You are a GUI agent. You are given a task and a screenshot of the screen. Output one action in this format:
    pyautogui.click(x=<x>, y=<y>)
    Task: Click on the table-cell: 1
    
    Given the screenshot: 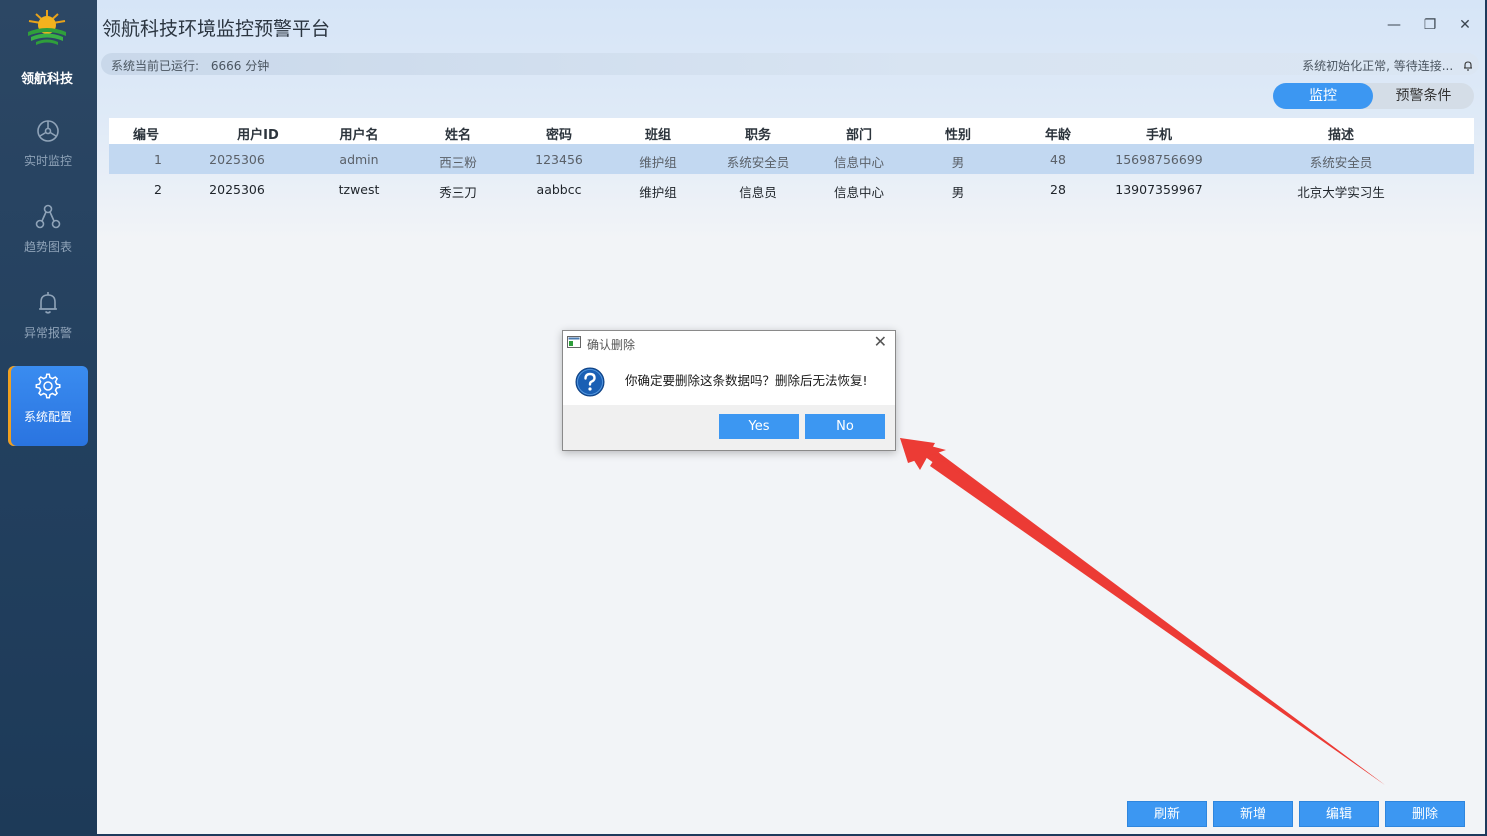 What is the action you would take?
    pyautogui.click(x=158, y=159)
    